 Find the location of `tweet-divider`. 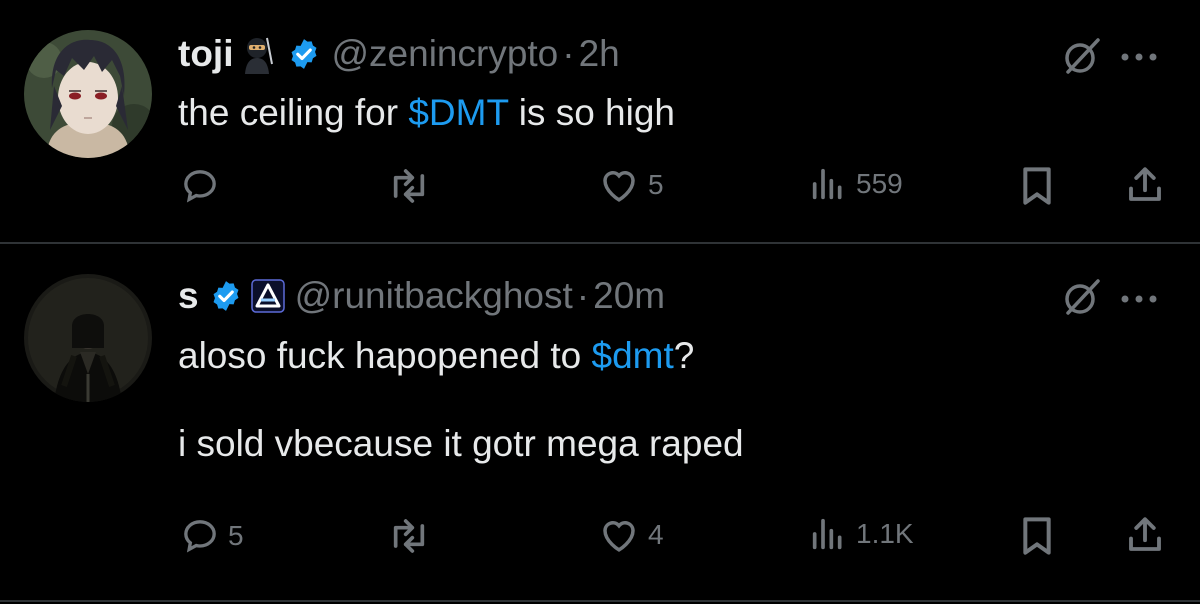

tweet-divider is located at coordinates (600, 601).